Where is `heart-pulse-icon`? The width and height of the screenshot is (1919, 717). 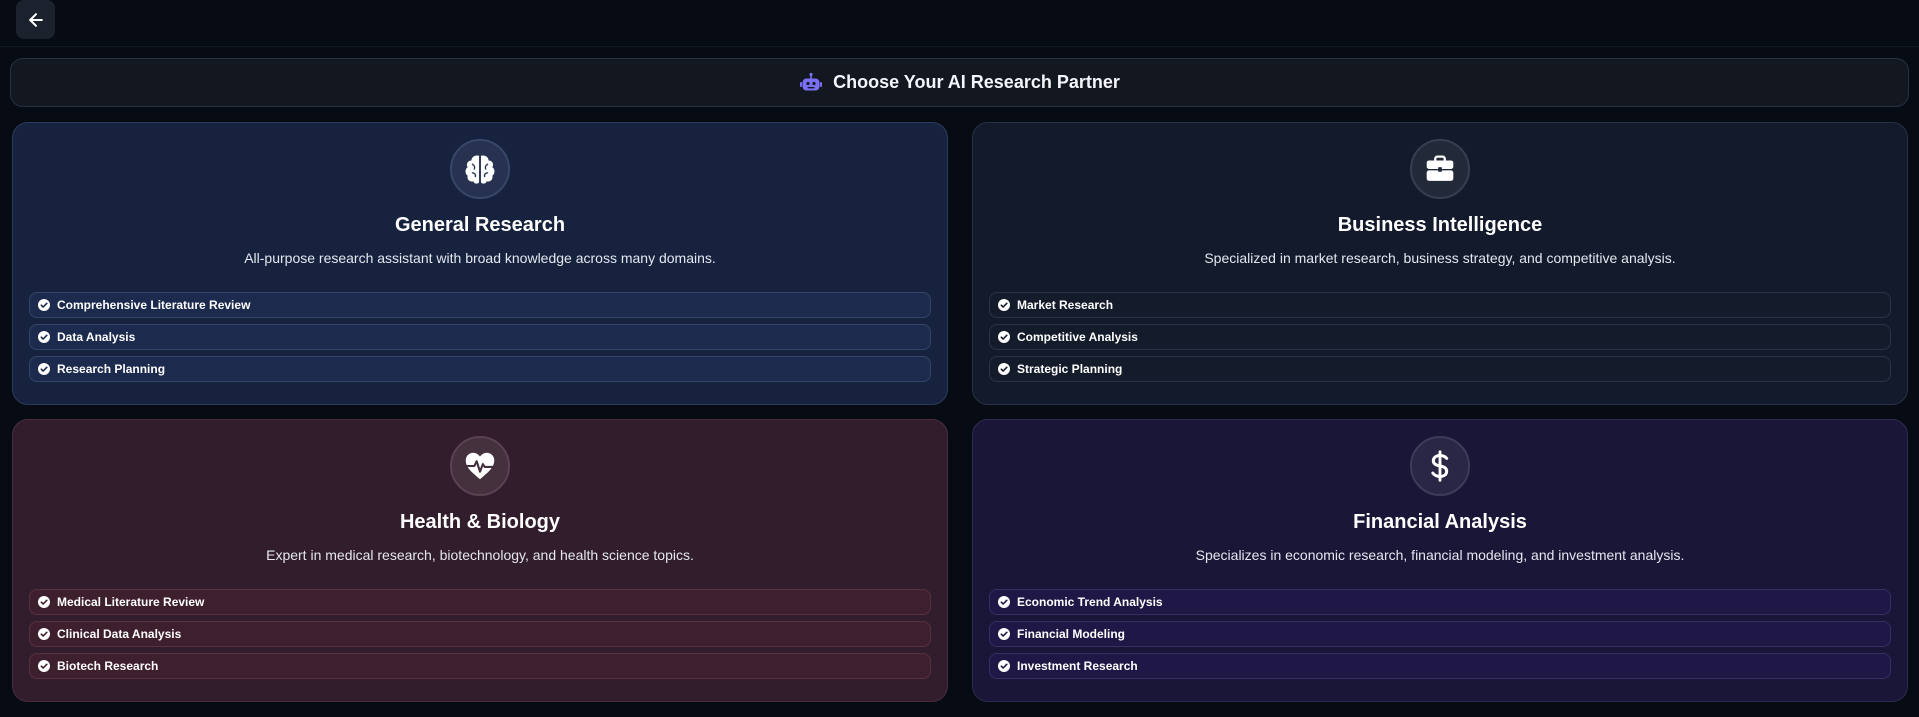
heart-pulse-icon is located at coordinates (480, 466).